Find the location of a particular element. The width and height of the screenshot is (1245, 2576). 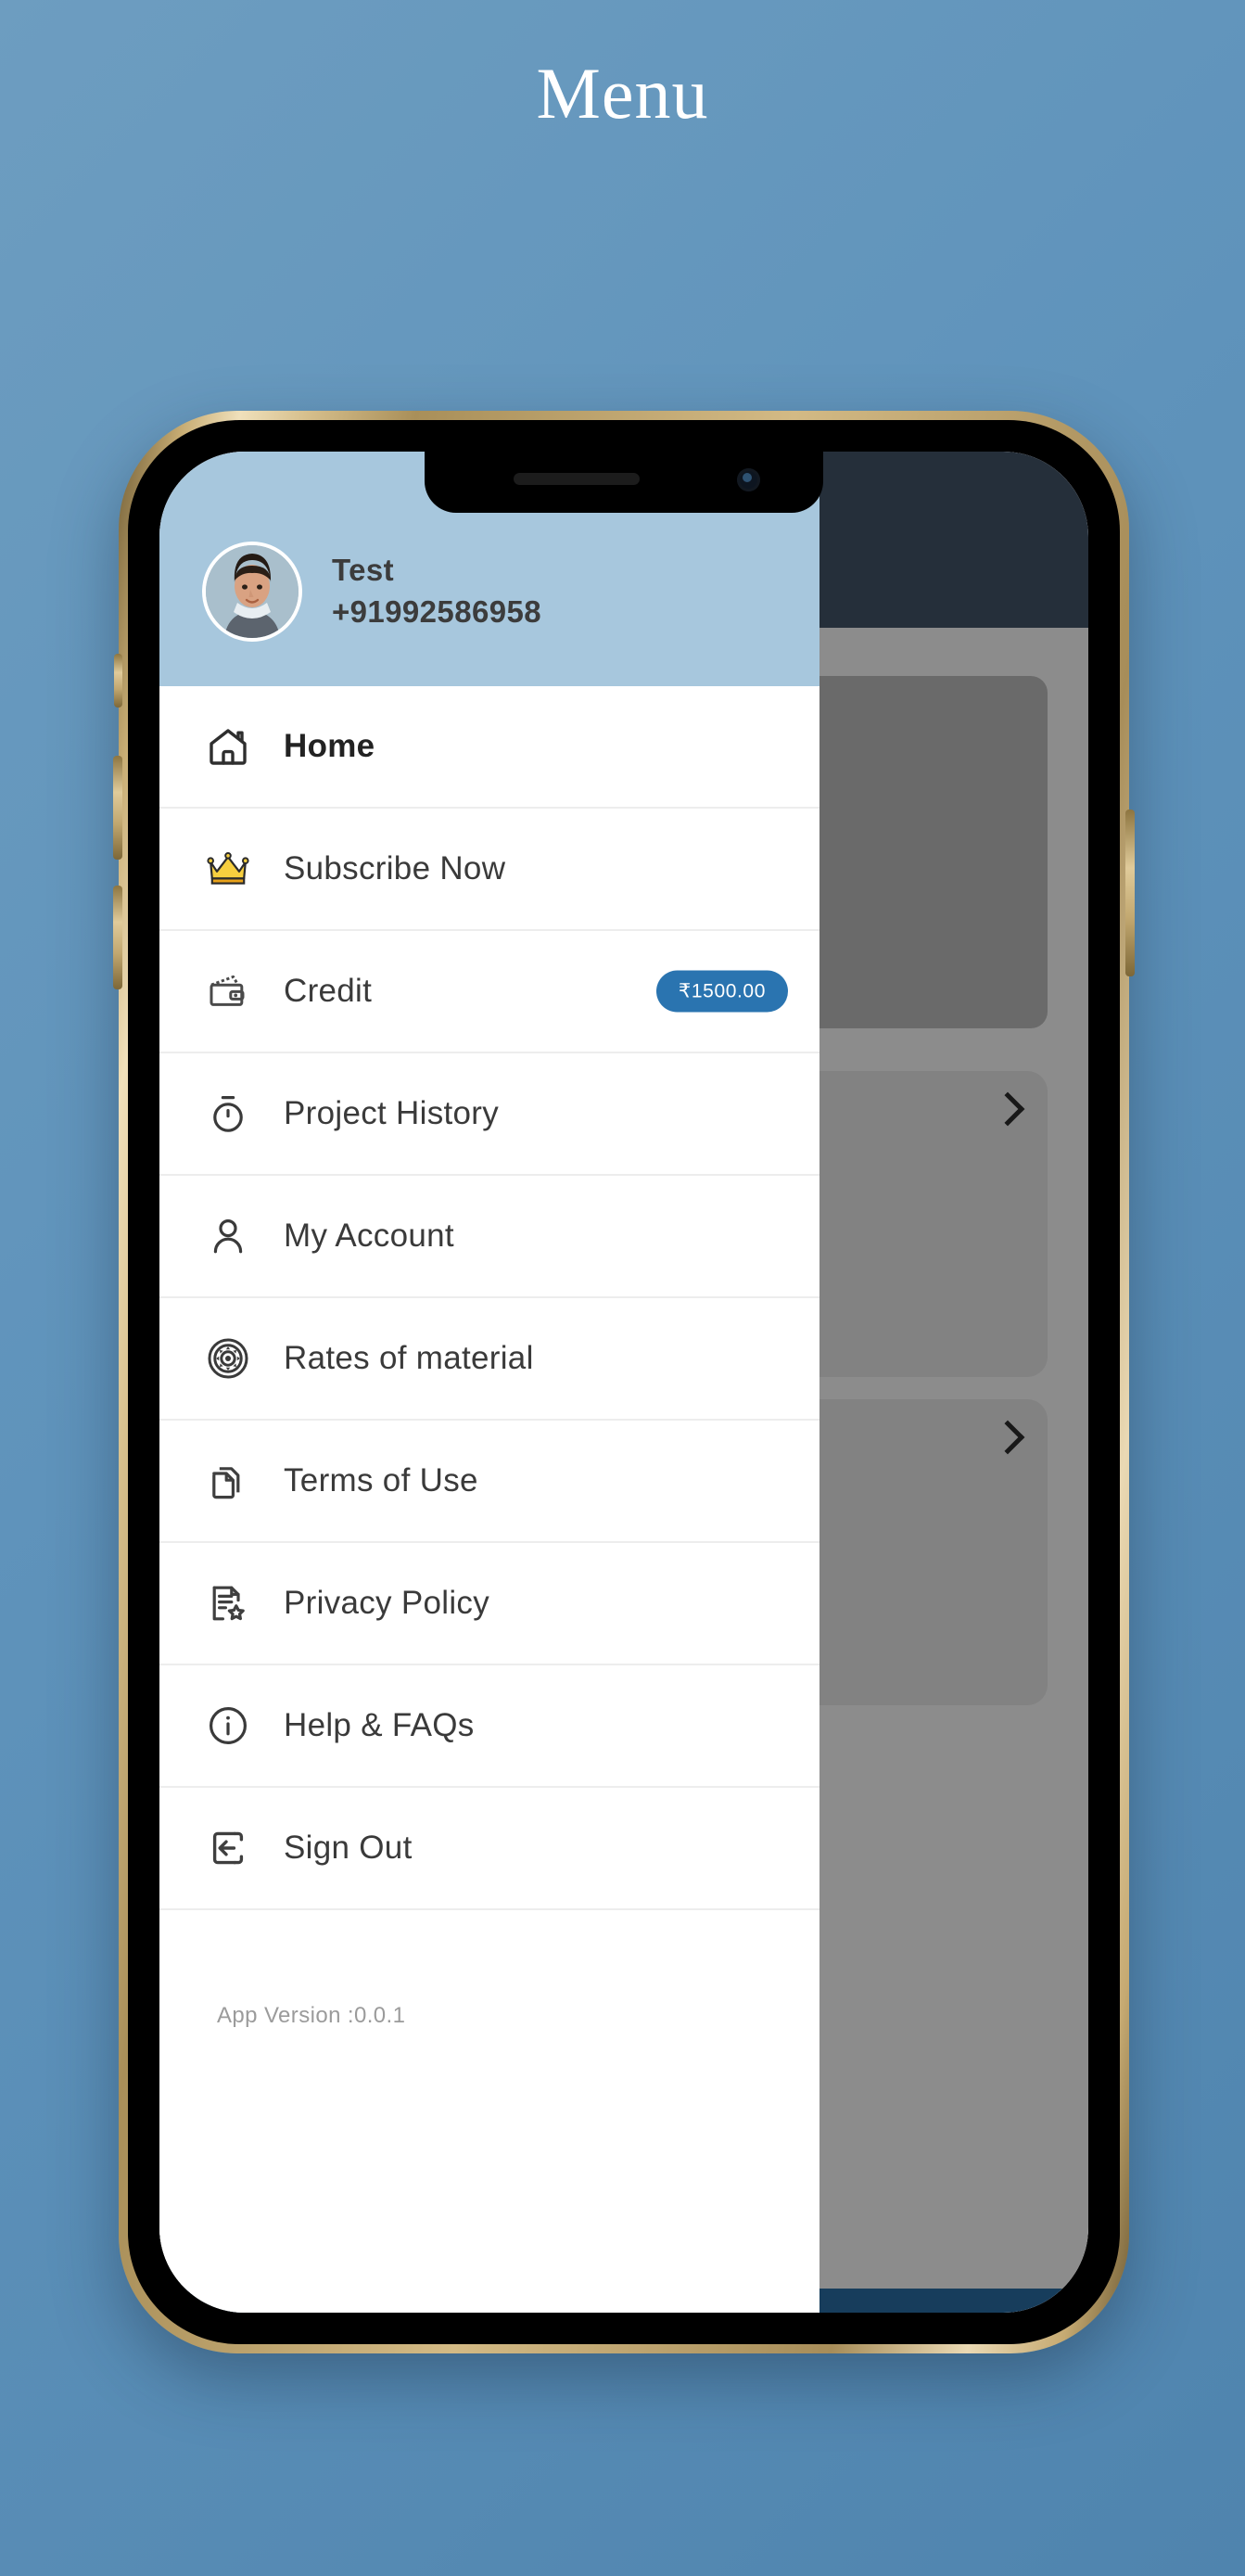

menu-item-label: My Account is located at coordinates (369, 1236).